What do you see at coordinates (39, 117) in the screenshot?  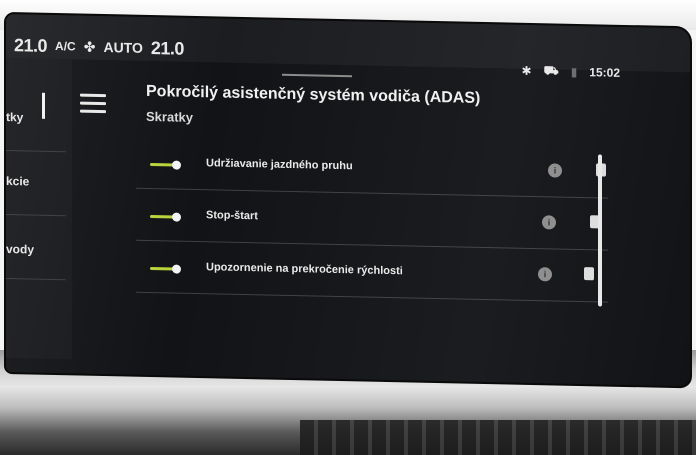 I see `nav-item-shortcuts: tky` at bounding box center [39, 117].